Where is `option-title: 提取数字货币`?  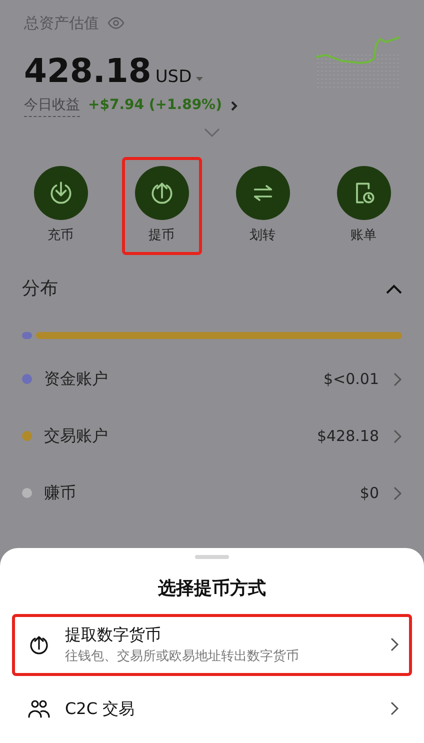
option-title: 提取数字货币 is located at coordinates (113, 635).